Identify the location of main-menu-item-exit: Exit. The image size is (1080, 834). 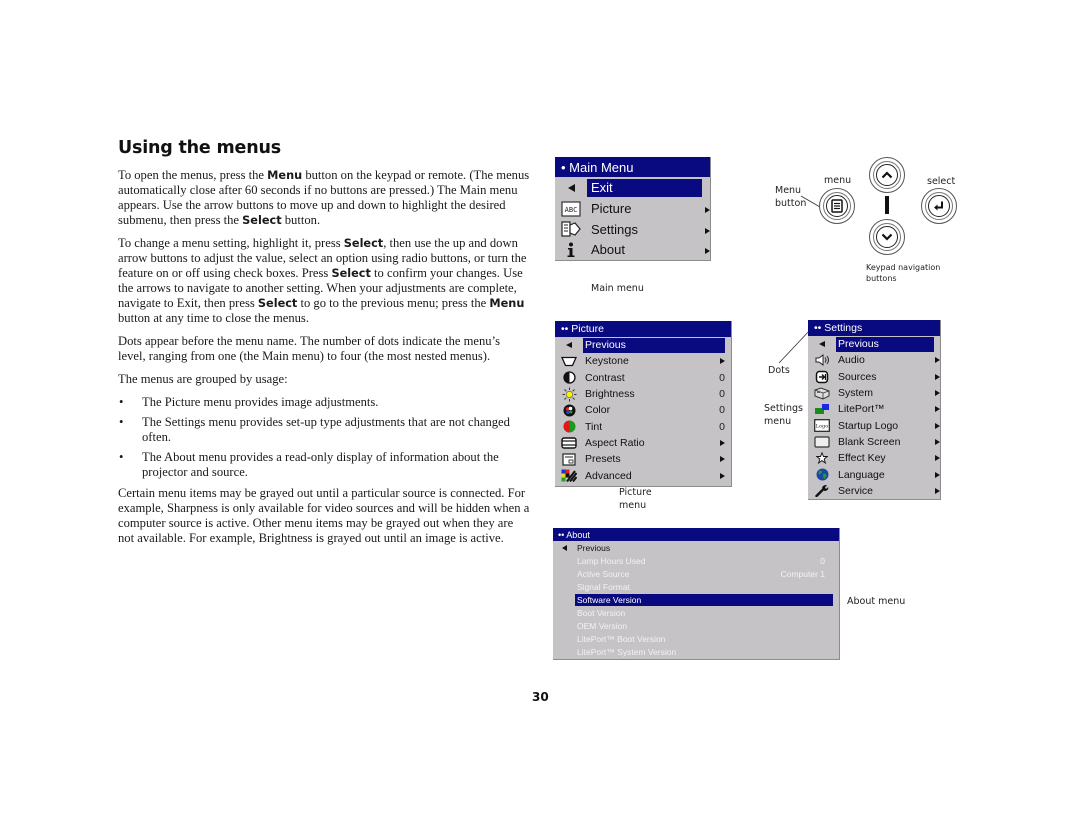
(632, 188).